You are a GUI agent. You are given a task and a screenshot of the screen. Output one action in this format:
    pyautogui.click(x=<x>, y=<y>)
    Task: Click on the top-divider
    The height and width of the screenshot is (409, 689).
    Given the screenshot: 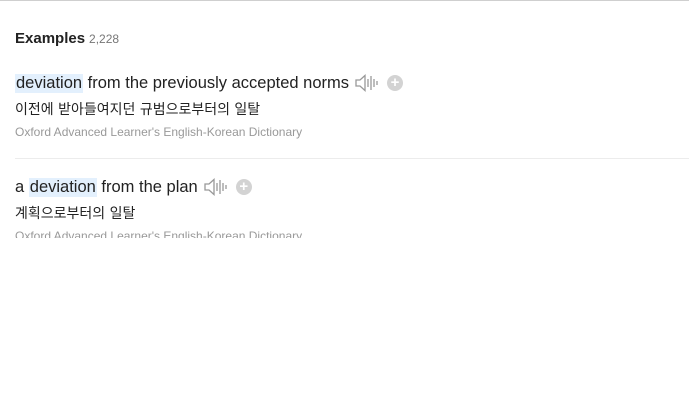 What is the action you would take?
    pyautogui.click(x=344, y=0)
    